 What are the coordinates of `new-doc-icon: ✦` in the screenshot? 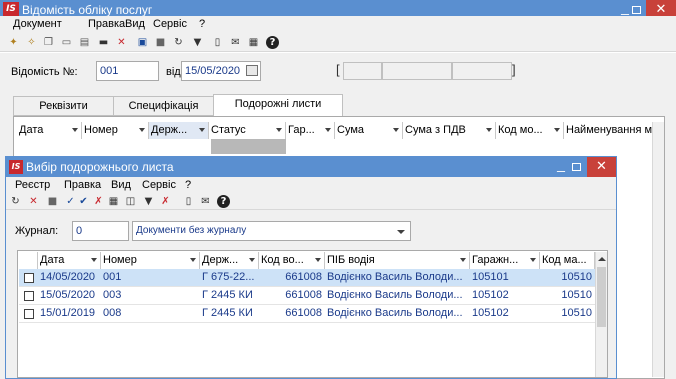 It's located at (13, 42).